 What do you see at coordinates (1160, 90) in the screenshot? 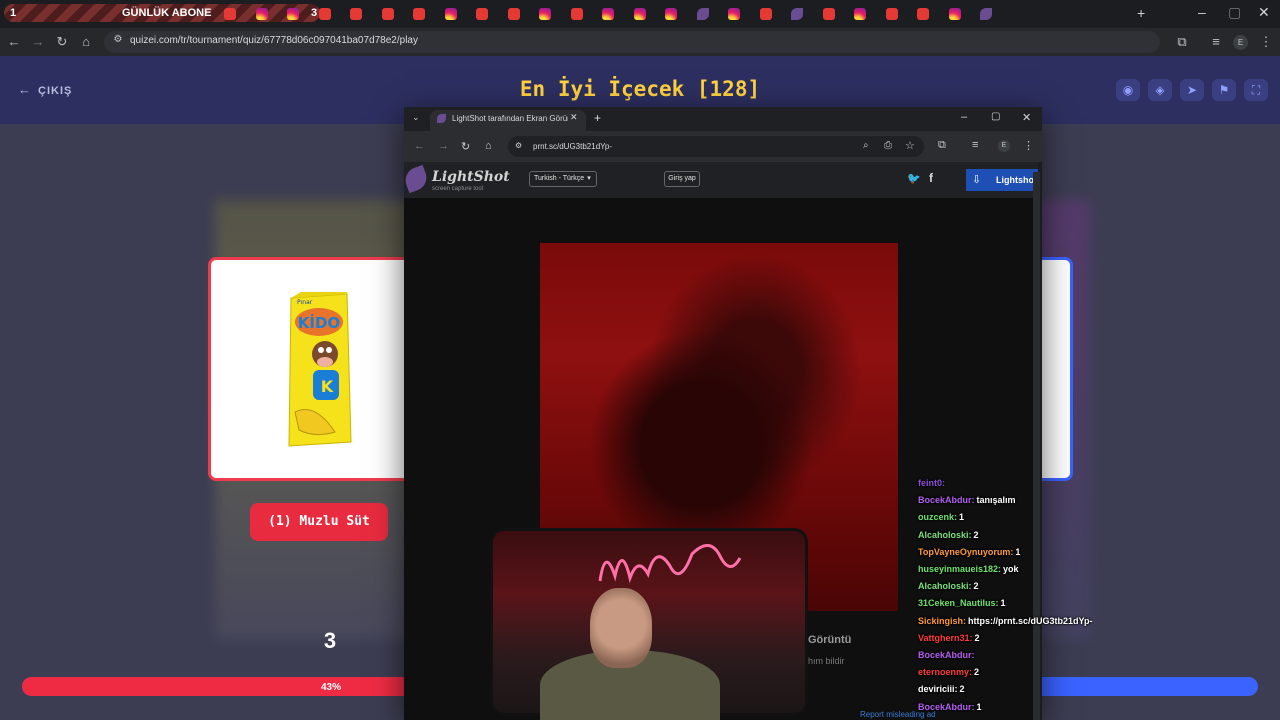
I see `shapes-icon: ◈` at bounding box center [1160, 90].